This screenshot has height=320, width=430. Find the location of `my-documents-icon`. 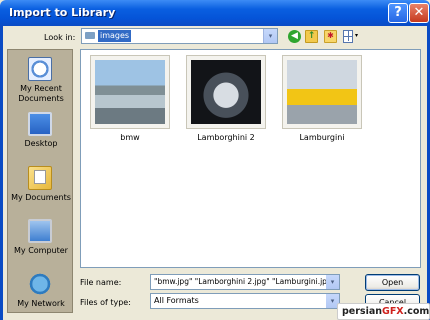

my-documents-icon is located at coordinates (40, 178).